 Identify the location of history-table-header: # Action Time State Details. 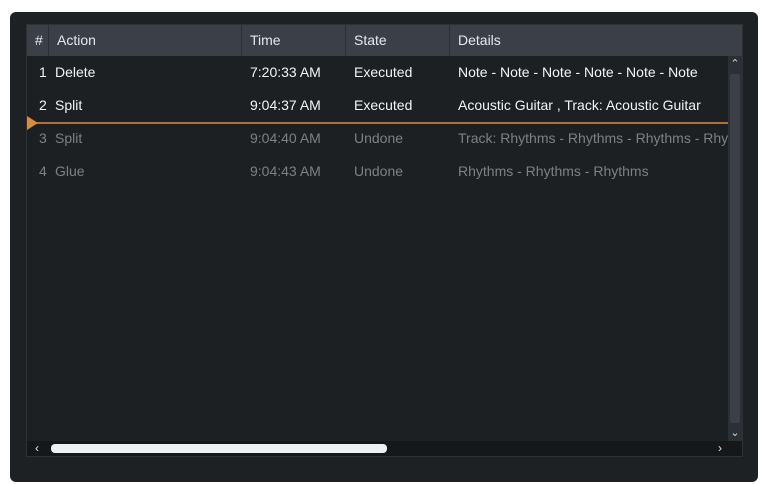
(384, 40).